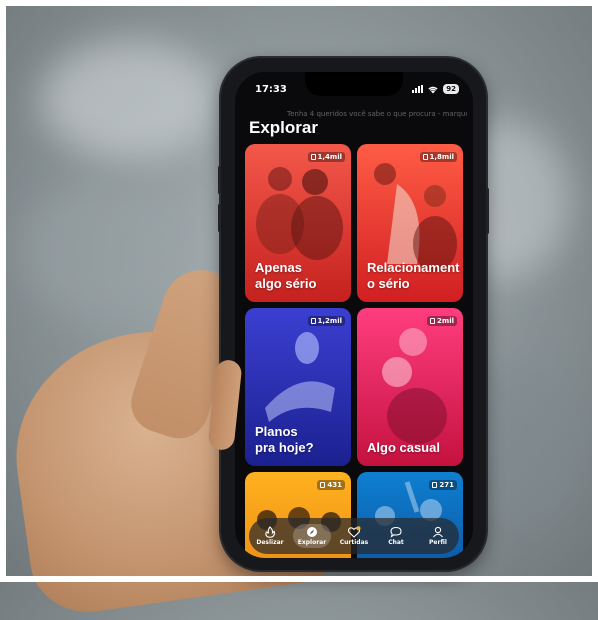  I want to click on signal-icon, so click(418, 89).